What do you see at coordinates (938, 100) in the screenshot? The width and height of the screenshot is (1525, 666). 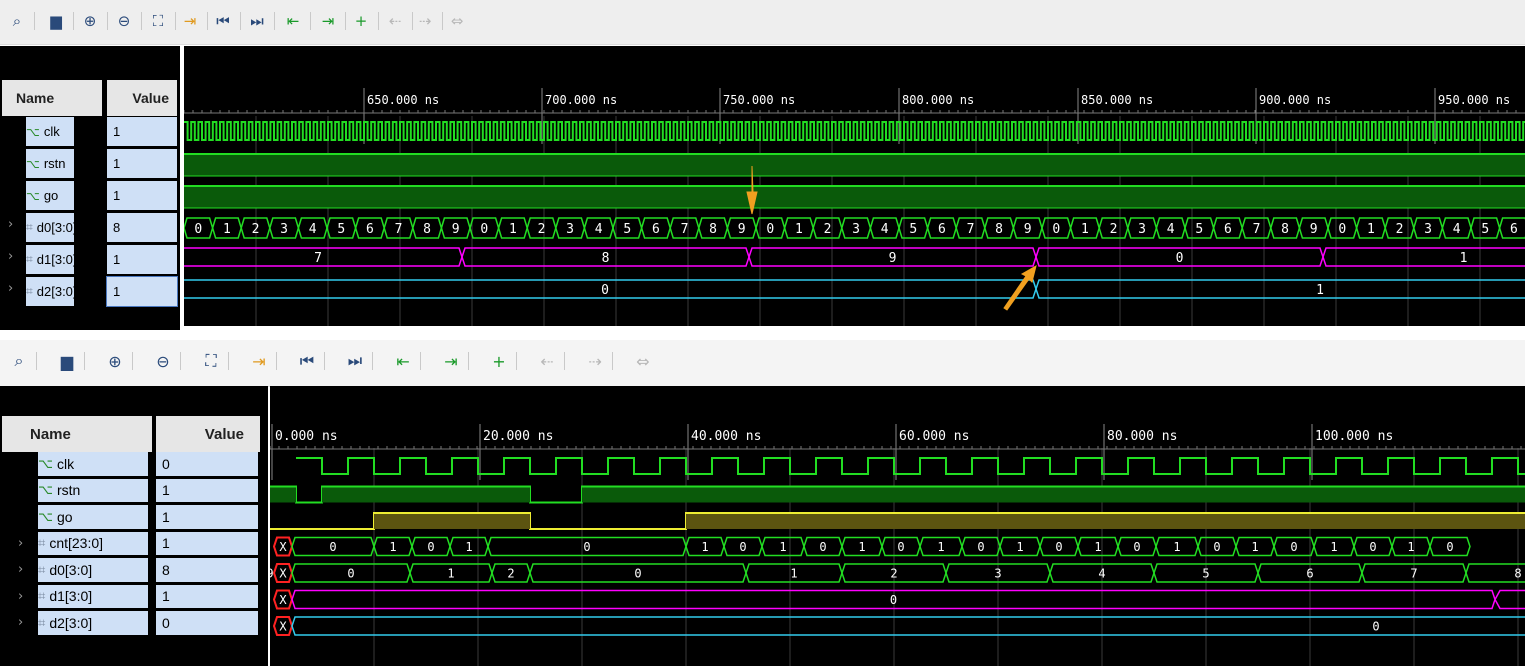 I see `time-label: 800.000 ns` at bounding box center [938, 100].